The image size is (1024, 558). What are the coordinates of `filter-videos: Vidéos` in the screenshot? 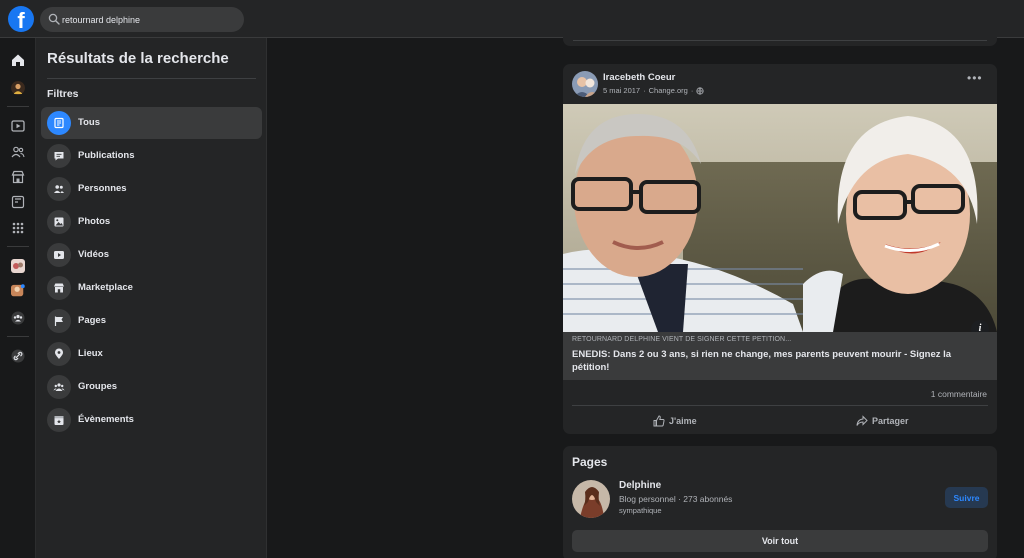 It's located at (151, 255).